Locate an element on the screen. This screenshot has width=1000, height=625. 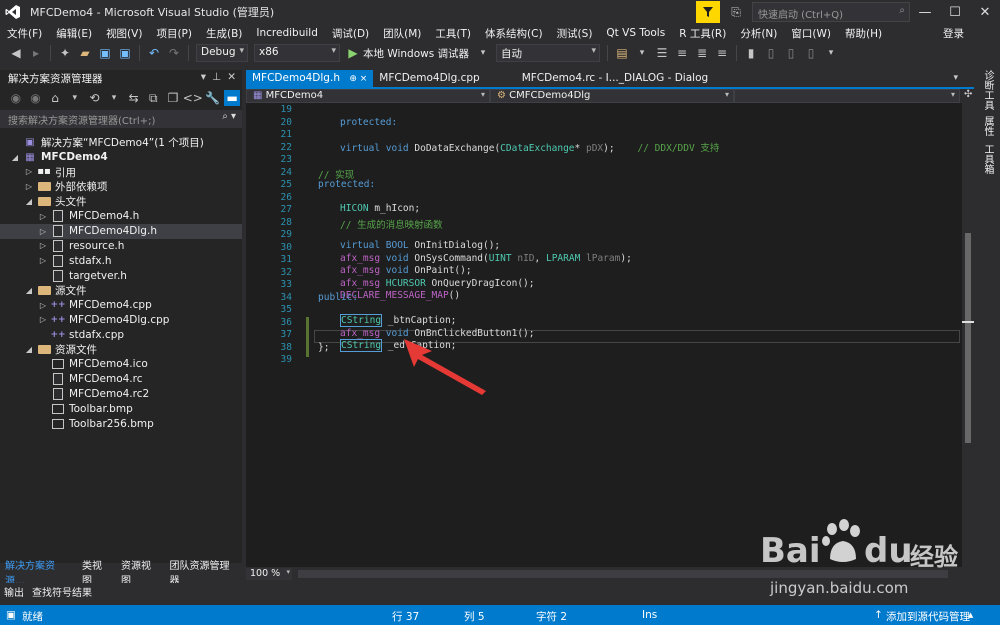
open-file-icon: ▰ is located at coordinates (85, 53).